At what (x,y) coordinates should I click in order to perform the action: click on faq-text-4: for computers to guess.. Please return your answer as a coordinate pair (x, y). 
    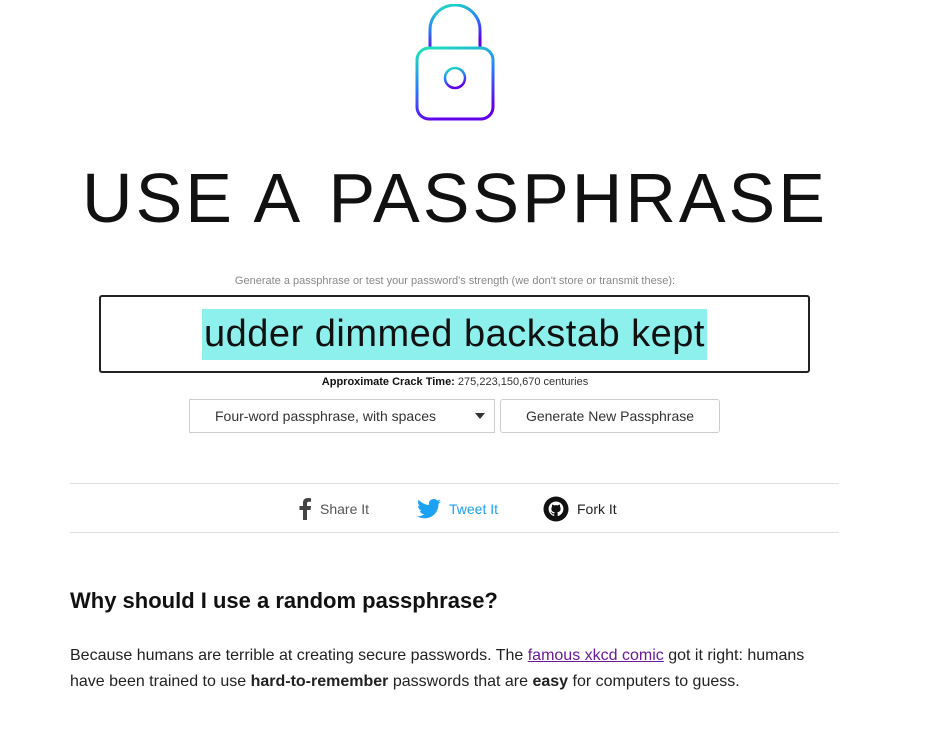
    Looking at the image, I should click on (654, 681).